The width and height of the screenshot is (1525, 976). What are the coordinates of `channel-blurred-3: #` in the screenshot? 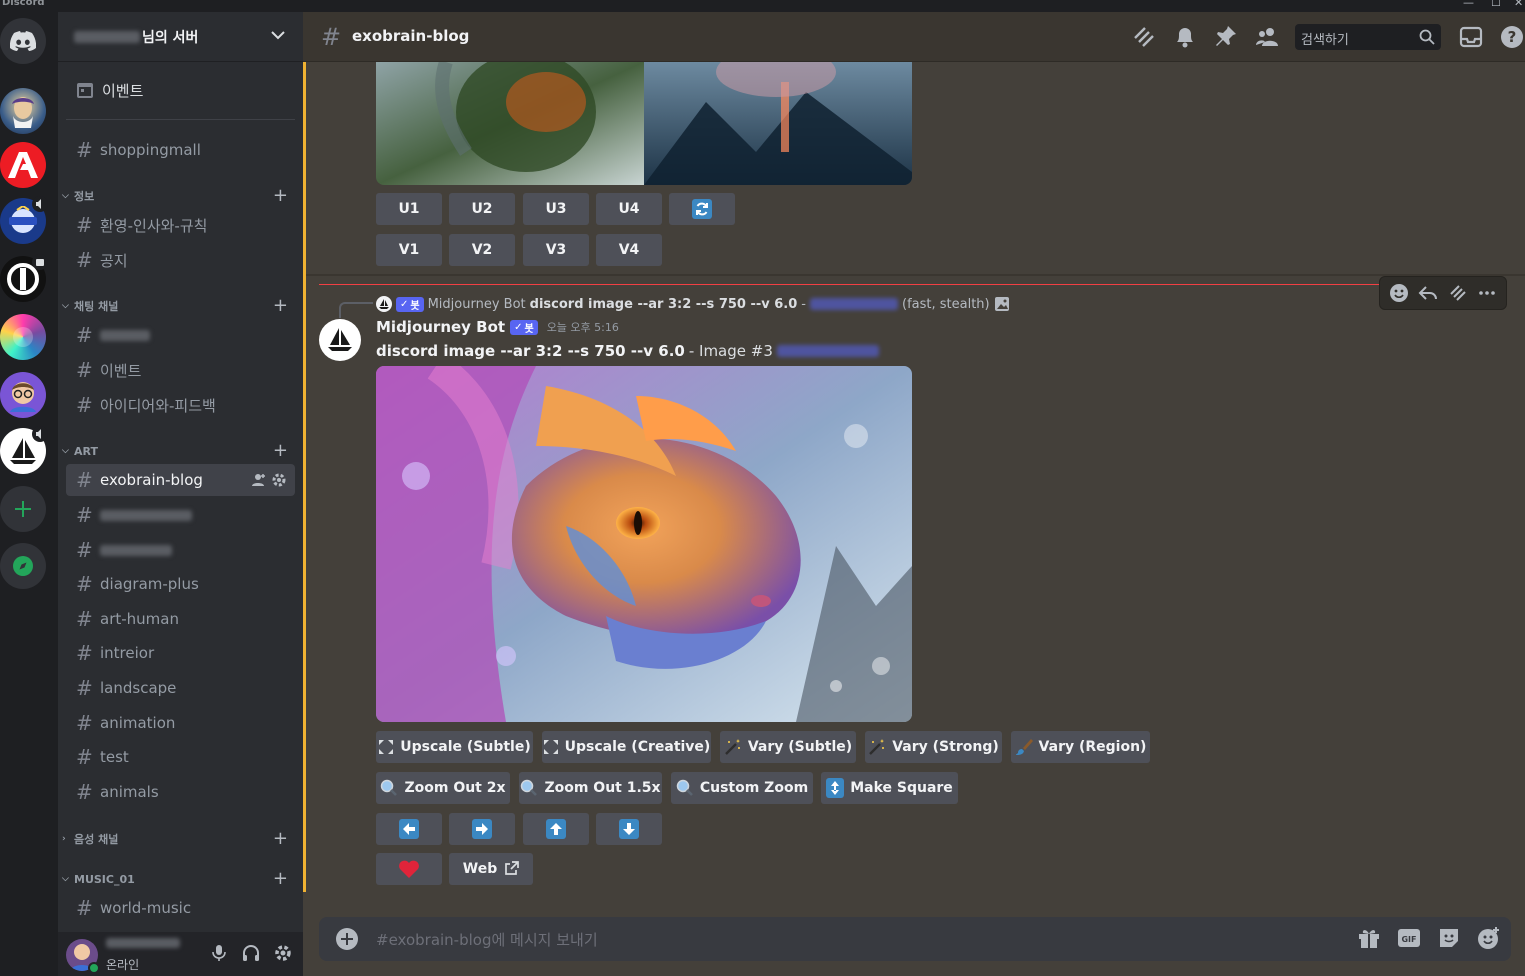 It's located at (180, 550).